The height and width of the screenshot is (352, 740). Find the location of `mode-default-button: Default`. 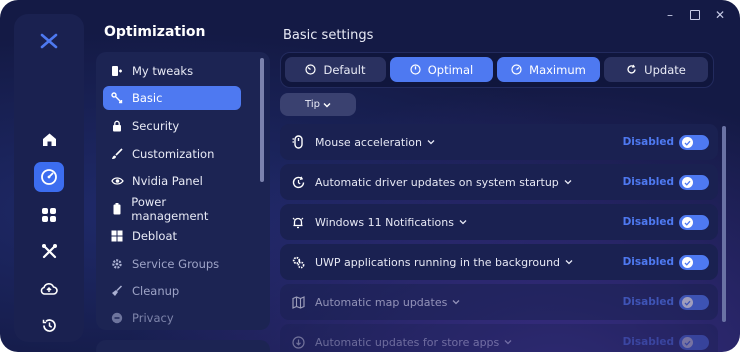

mode-default-button: Default is located at coordinates (335, 69).